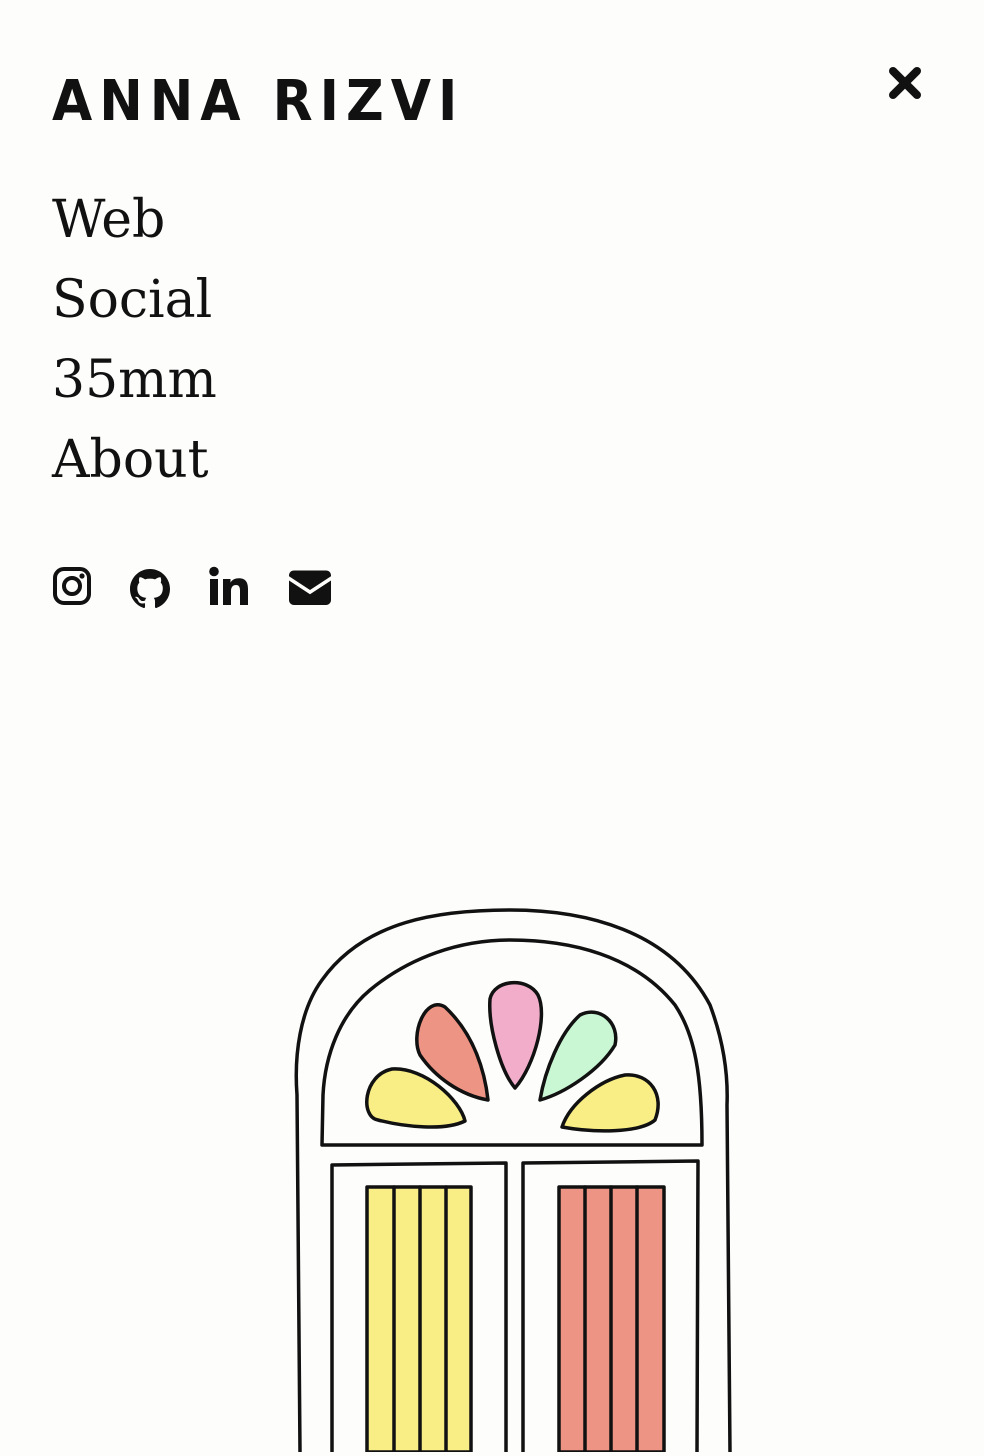  I want to click on linkedin-link, so click(229, 588).